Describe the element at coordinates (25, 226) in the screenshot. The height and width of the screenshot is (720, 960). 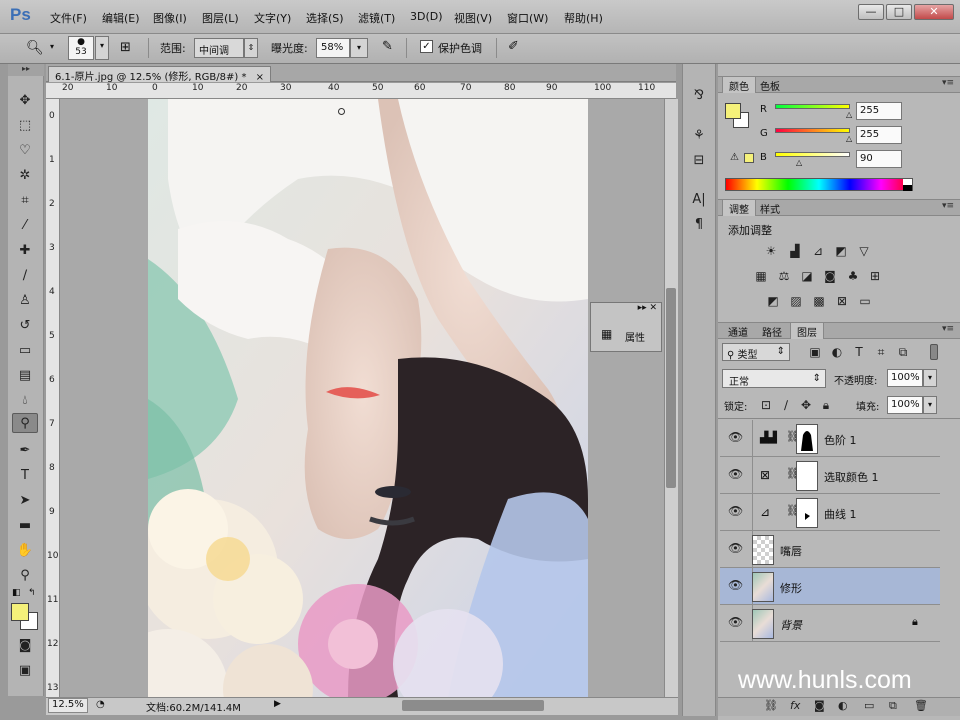
I see `eyedropper-tool-icon: ⁄` at that location.